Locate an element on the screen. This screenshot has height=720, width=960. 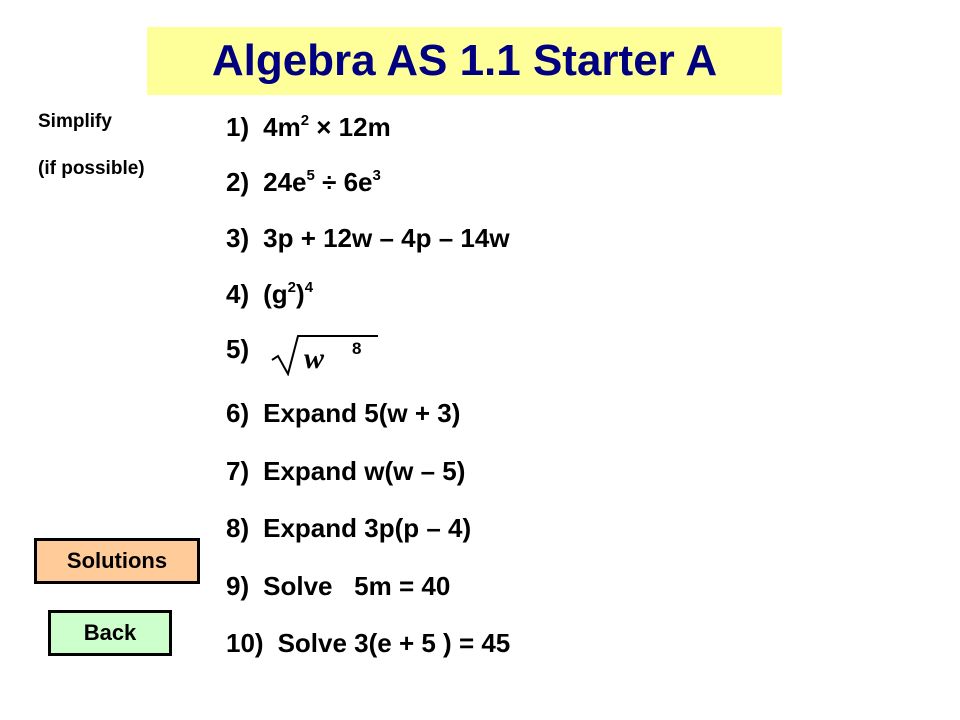
question-number: 7) is located at coordinates (238, 471).